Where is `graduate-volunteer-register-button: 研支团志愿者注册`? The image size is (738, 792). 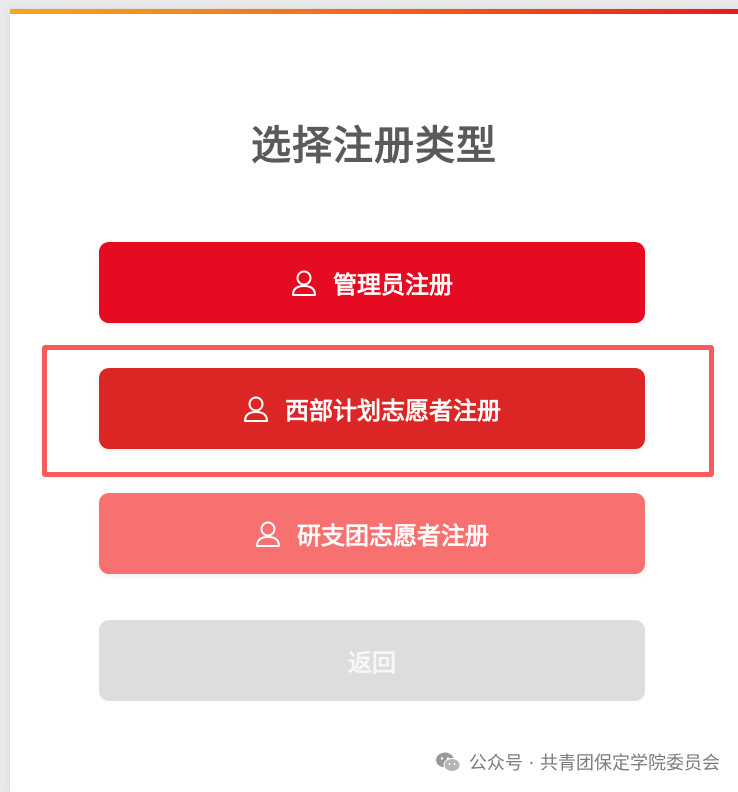 graduate-volunteer-register-button: 研支团志愿者注册 is located at coordinates (372, 533).